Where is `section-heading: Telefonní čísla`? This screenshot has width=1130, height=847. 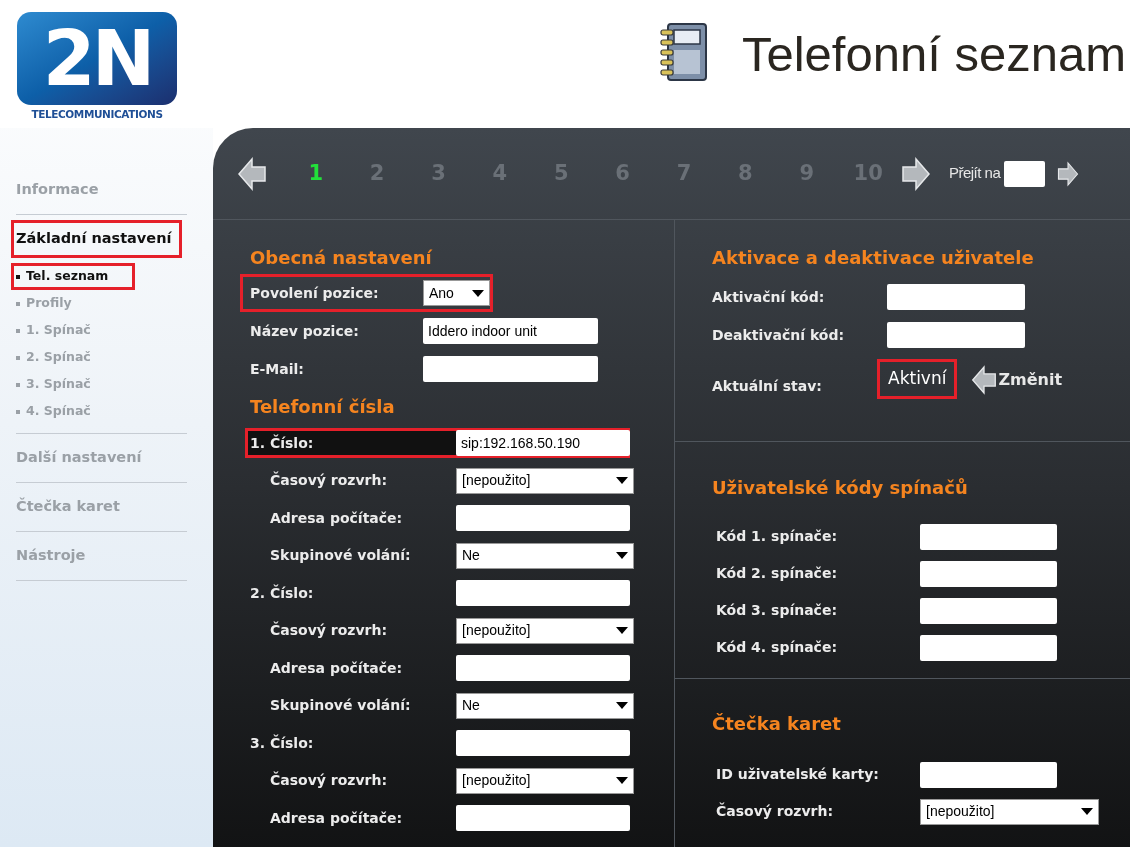
section-heading: Telefonní čísla is located at coordinates (323, 406).